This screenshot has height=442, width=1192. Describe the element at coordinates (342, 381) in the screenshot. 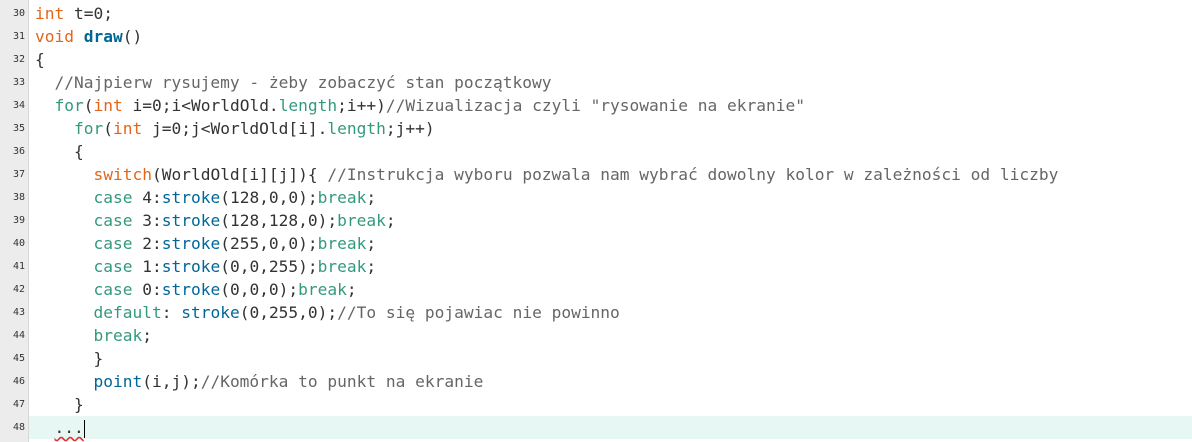

I see `code-token: //Komórka to punkt na ekranie` at that location.